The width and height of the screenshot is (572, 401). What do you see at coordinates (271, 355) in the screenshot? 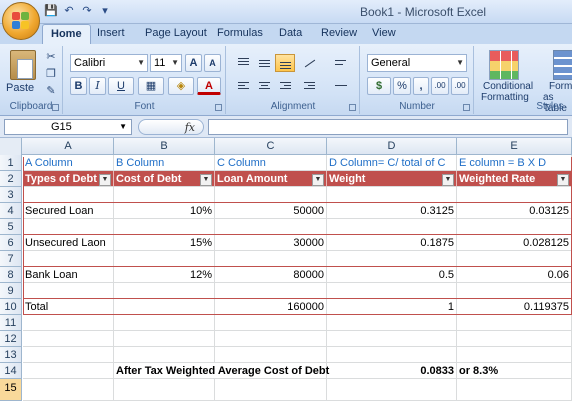
I see `cell-c13` at bounding box center [271, 355].